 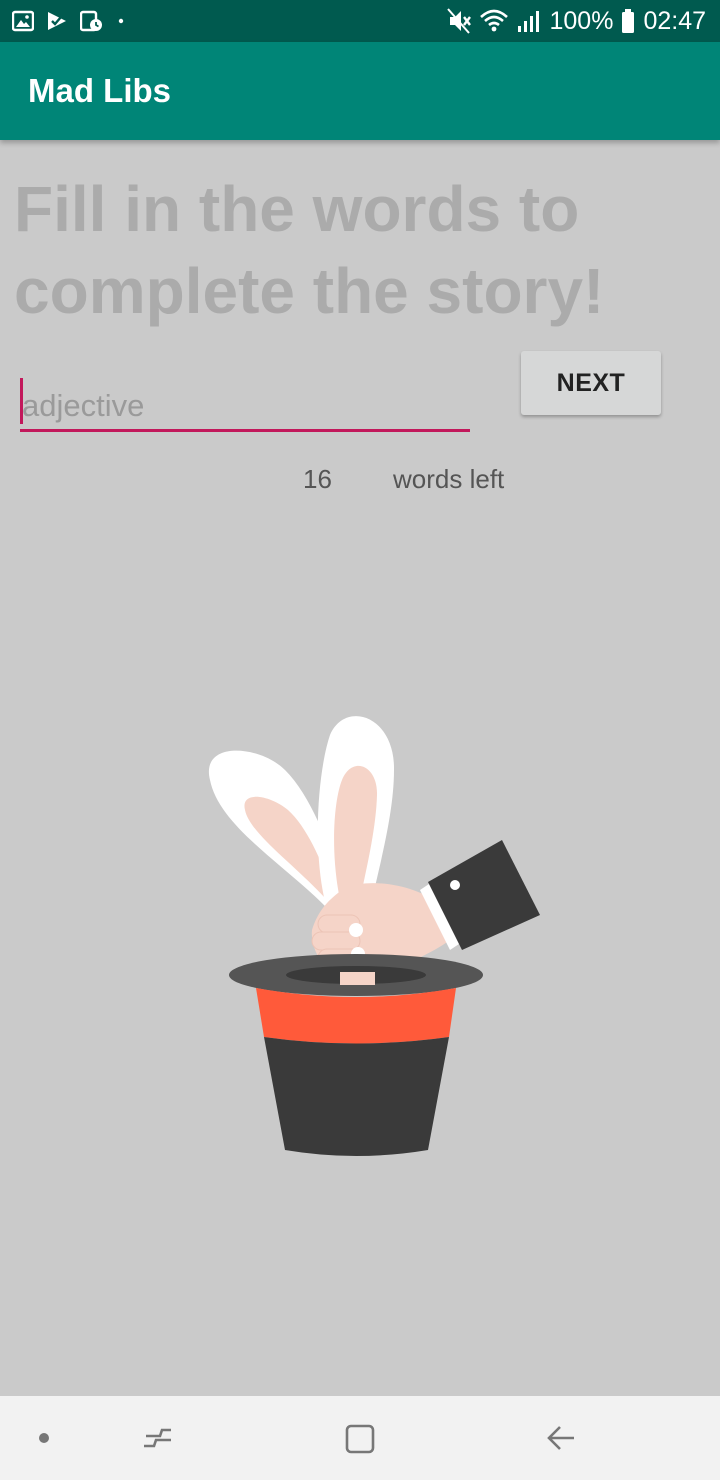 What do you see at coordinates (158, 1438) in the screenshot?
I see `recent-apps-icon` at bounding box center [158, 1438].